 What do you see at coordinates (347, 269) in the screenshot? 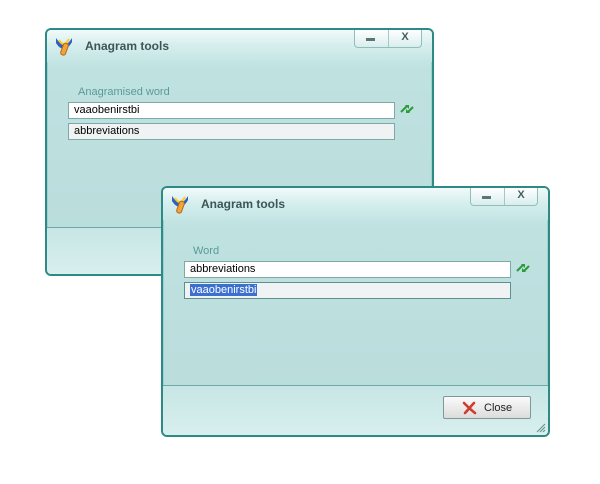
I see `word-input: abbreviations` at bounding box center [347, 269].